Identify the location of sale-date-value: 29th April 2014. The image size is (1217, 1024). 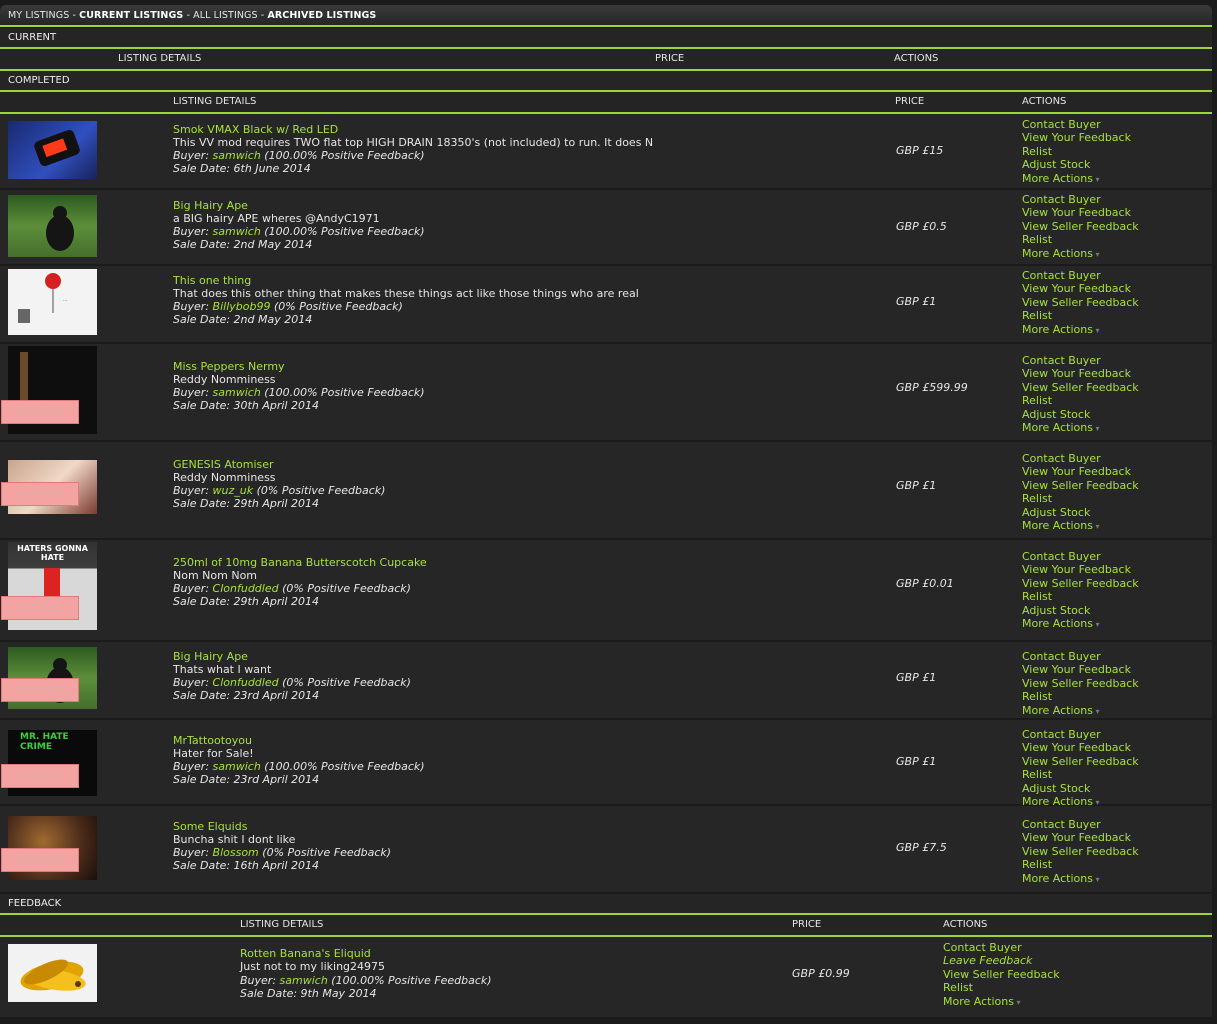
(276, 503).